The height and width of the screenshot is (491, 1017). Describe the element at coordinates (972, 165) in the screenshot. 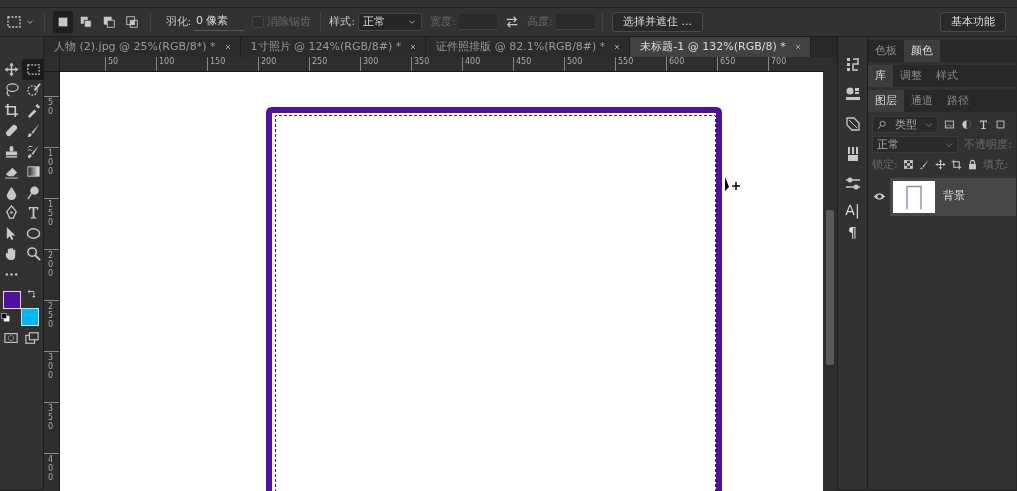

I see `lock-icon` at that location.